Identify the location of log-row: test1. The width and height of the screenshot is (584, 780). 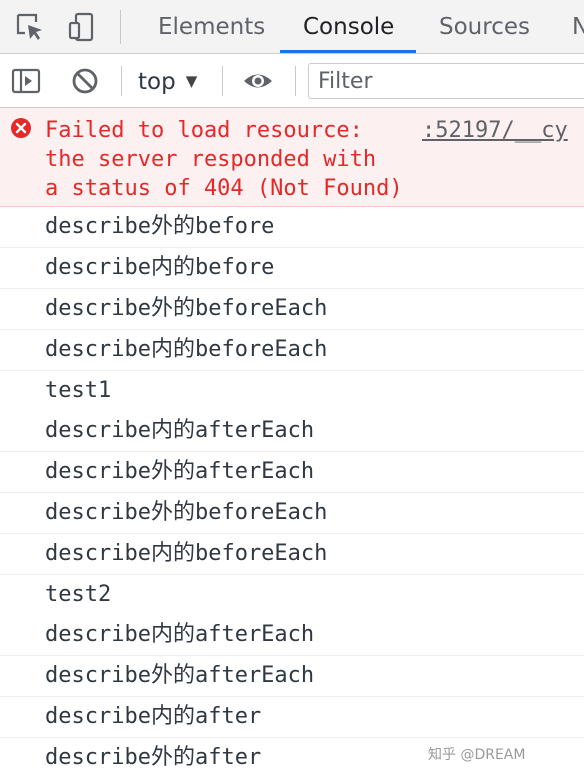
(292, 391).